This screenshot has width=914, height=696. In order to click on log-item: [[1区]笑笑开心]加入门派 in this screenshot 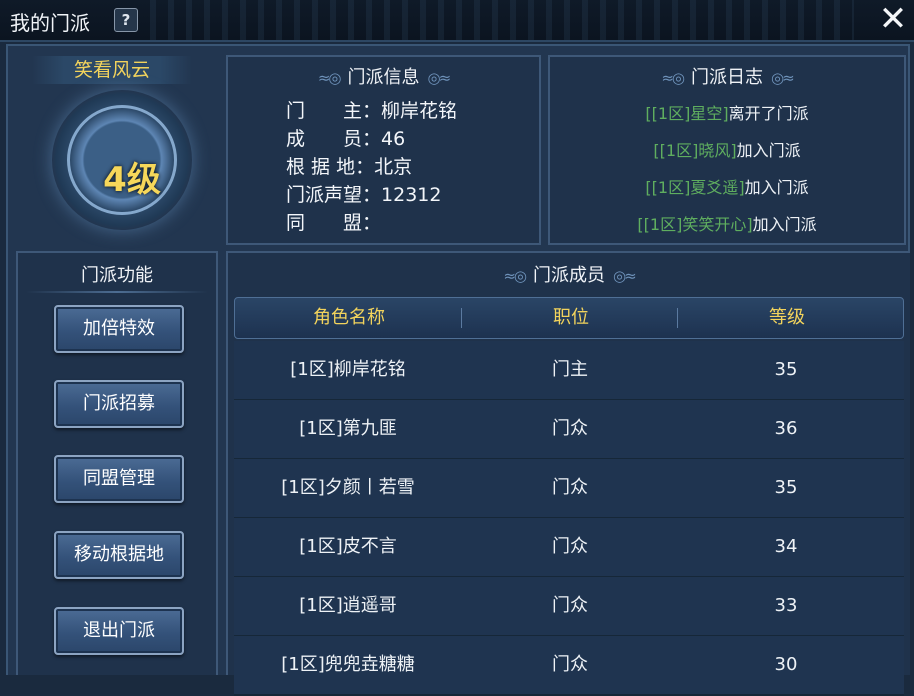, I will do `click(727, 224)`.